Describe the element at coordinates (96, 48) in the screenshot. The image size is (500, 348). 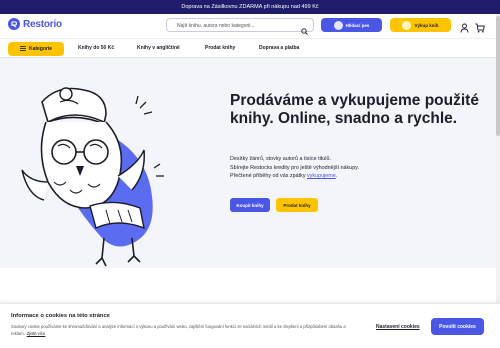
I see `nav-link-cheap-books: Knihy do 50 Kč` at that location.